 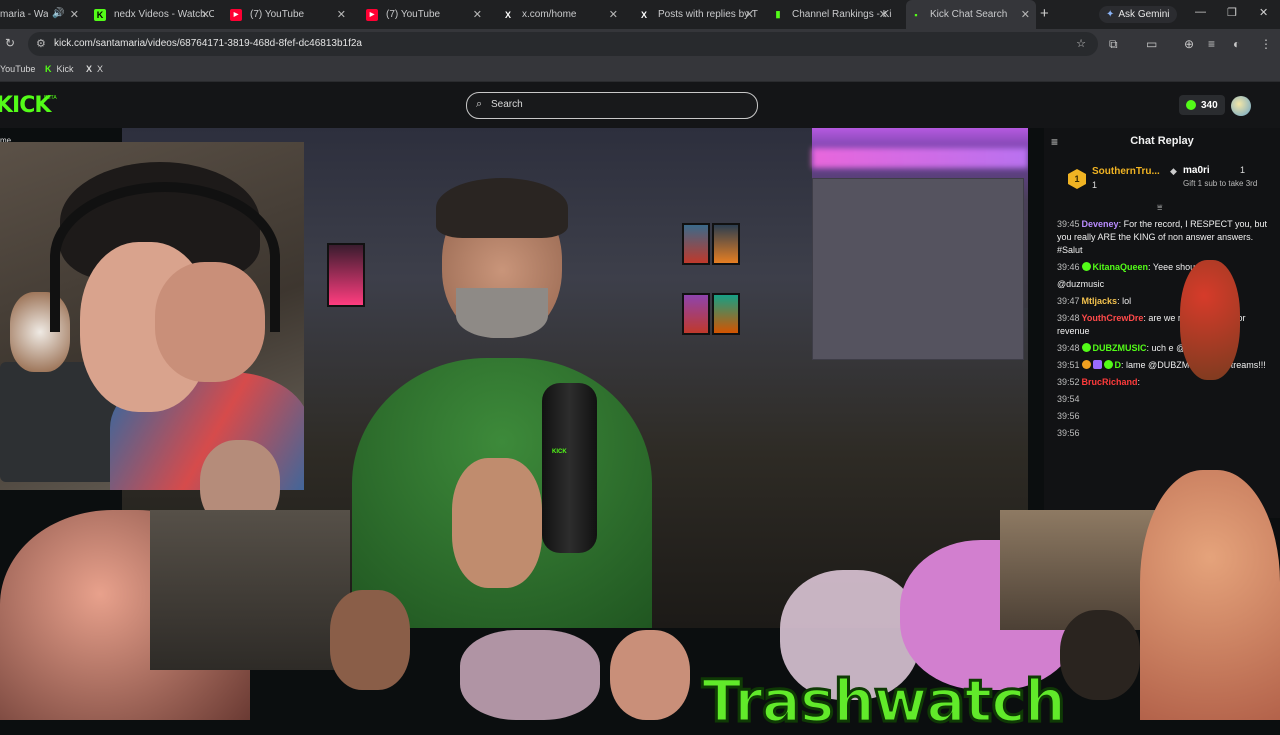 I want to click on tab-title: Kick Chat Search, so click(x=969, y=14).